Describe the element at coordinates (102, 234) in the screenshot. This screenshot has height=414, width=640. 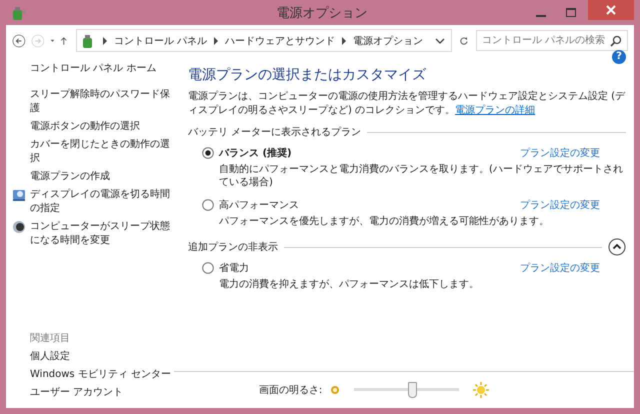
I see `sidebar-link: コンピューターがスリープ状態になる時間を変更` at that location.